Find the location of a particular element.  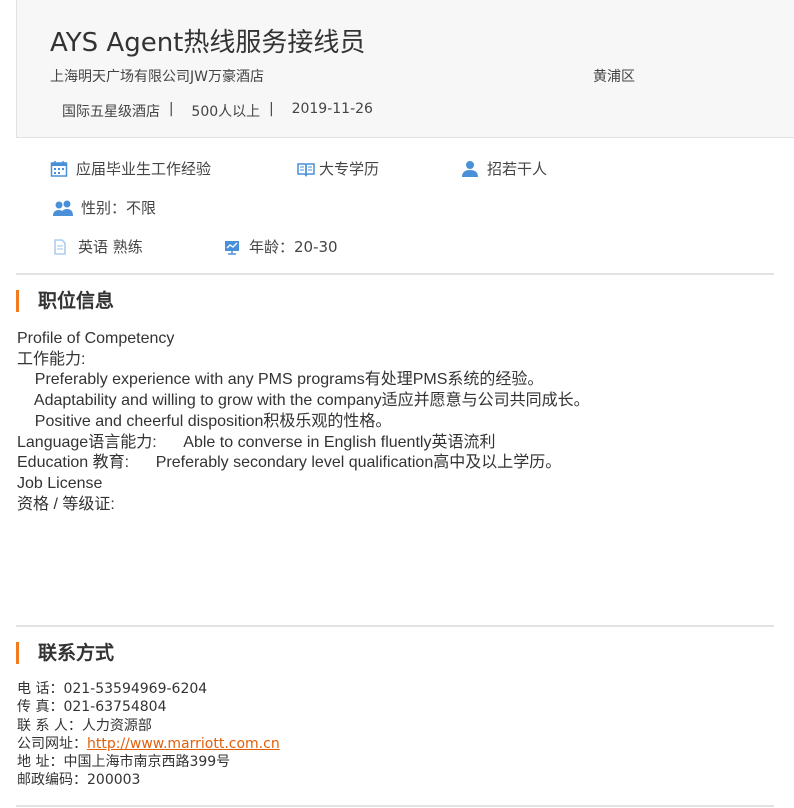

requirement-language: 英语 熟练 is located at coordinates (97, 246).